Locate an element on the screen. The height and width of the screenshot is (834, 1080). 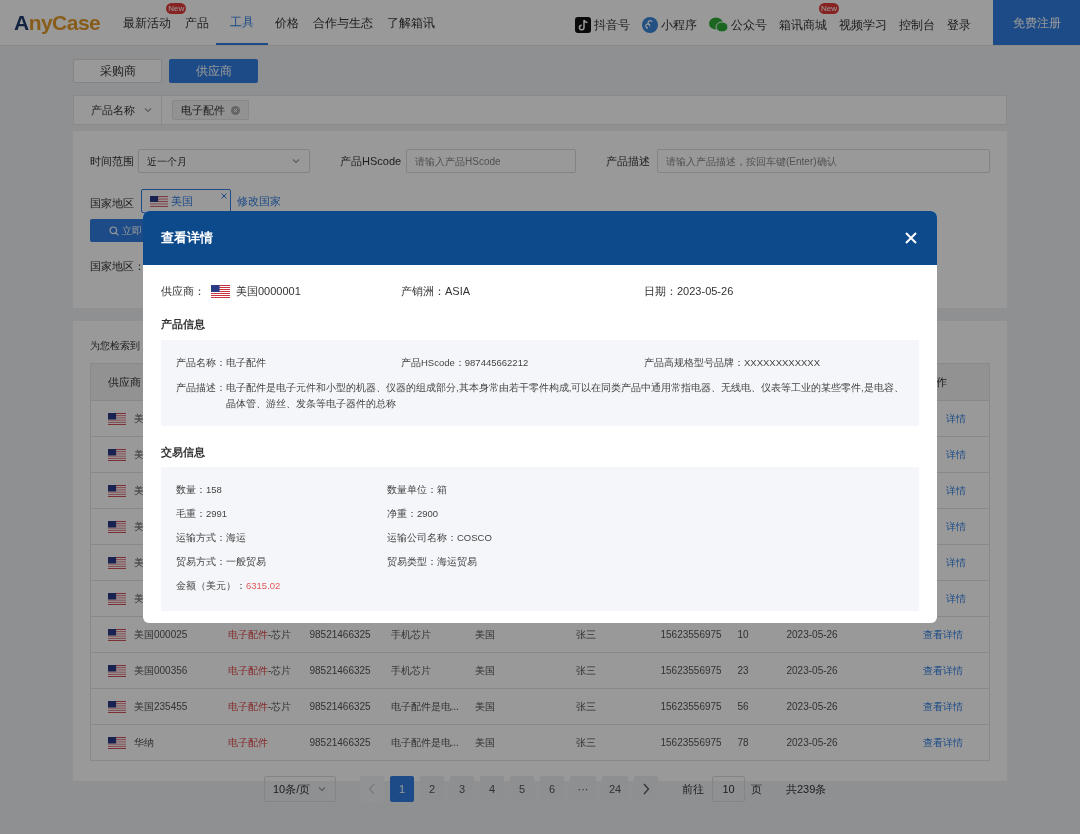
top-link: 公众号 is located at coordinates (738, 22).